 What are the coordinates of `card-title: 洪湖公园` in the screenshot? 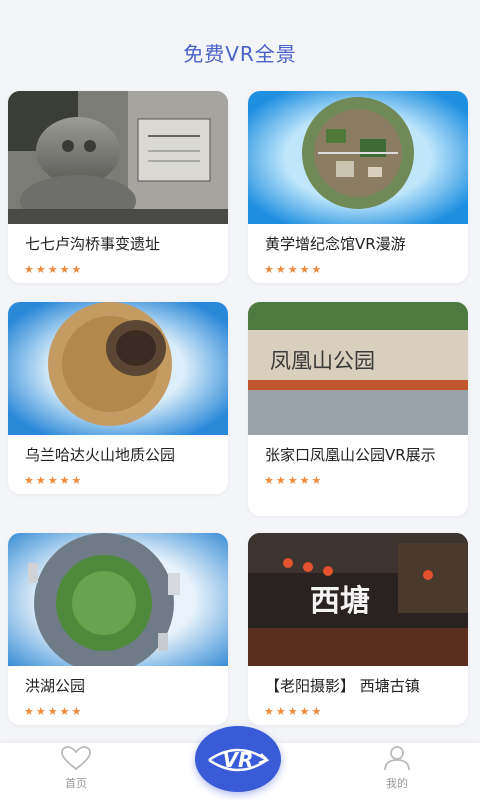 It's located at (55, 686).